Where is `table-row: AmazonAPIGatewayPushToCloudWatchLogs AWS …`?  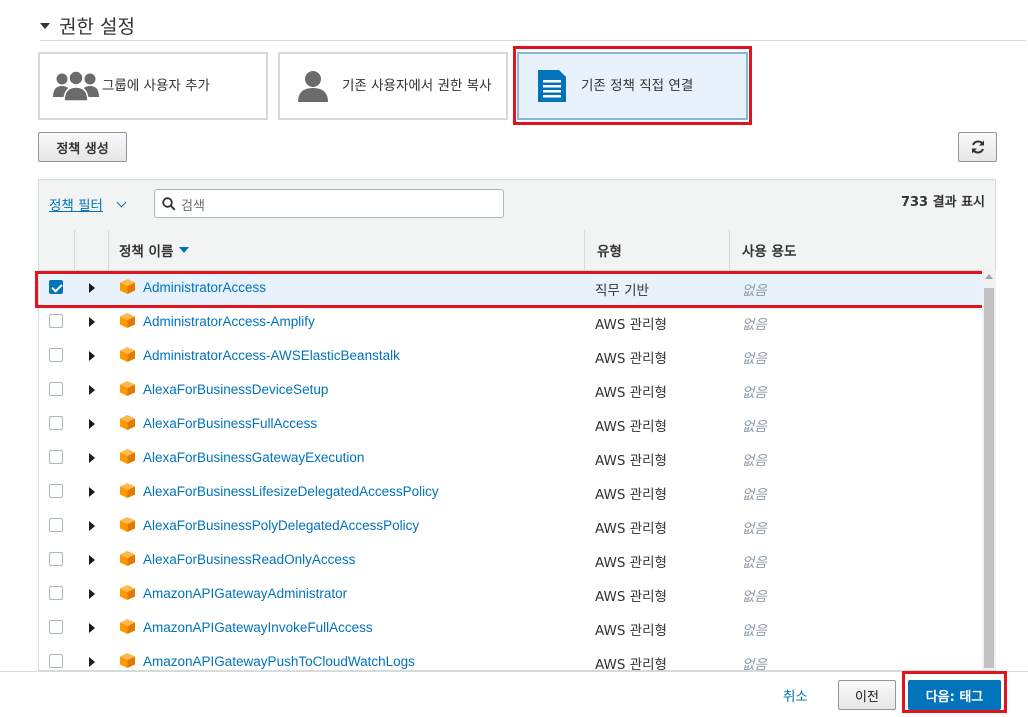
table-row: AmazonAPIGatewayPushToCloudWatchLogs AWS … is located at coordinates (517, 658).